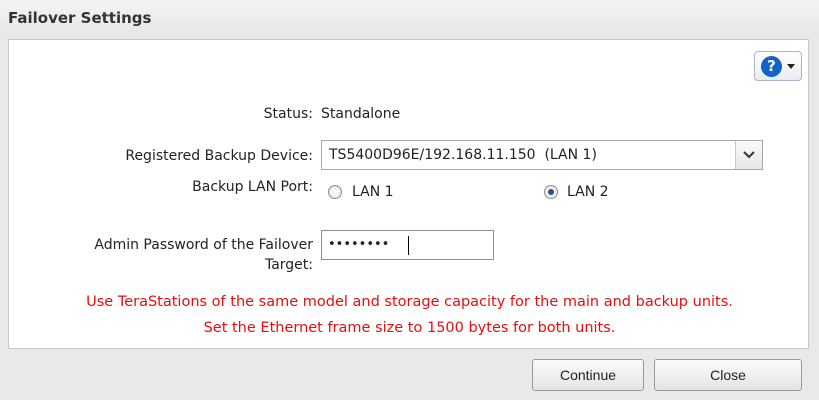  Describe the element at coordinates (361, 114) in the screenshot. I see `status-value: Standalone` at that location.